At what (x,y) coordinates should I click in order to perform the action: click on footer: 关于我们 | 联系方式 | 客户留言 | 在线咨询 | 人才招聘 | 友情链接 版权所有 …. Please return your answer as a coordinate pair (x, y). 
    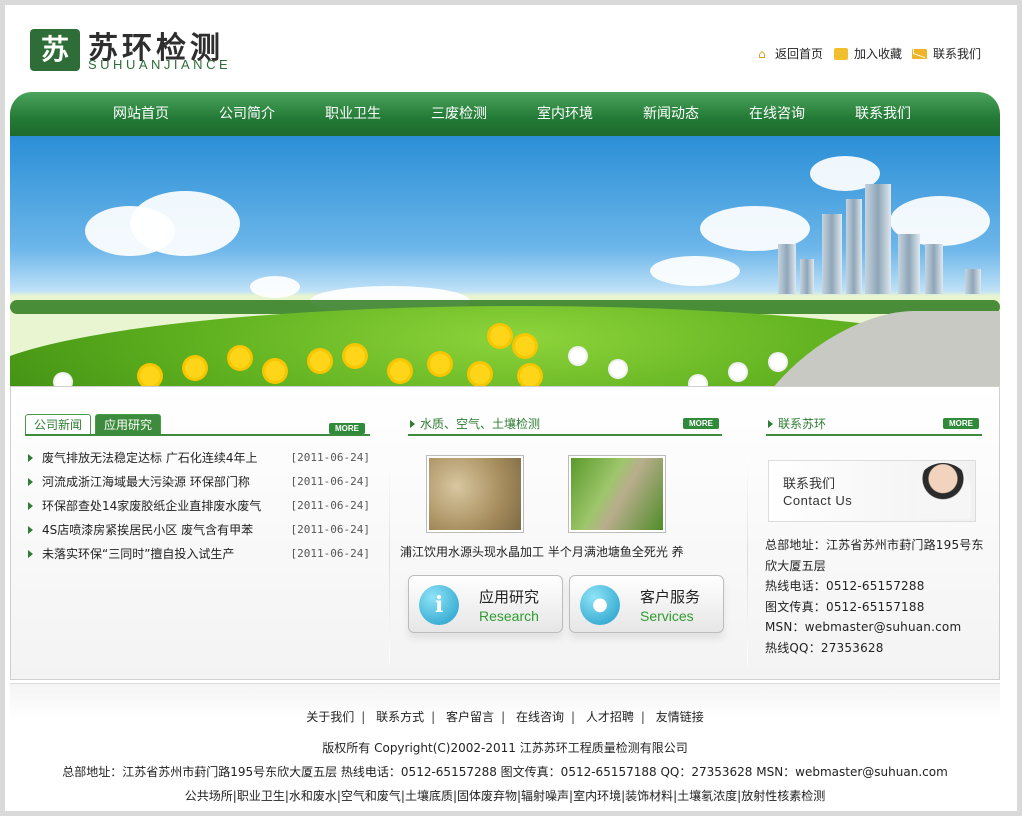
    Looking at the image, I should click on (505, 745).